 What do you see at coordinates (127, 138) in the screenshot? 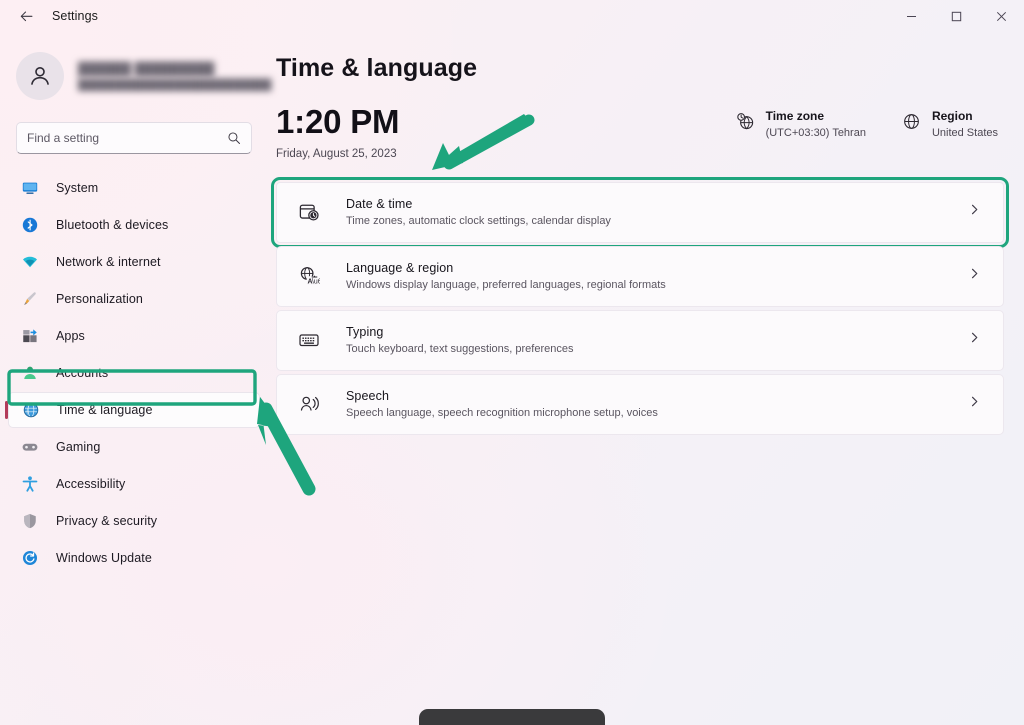
I see `search-input` at bounding box center [127, 138].